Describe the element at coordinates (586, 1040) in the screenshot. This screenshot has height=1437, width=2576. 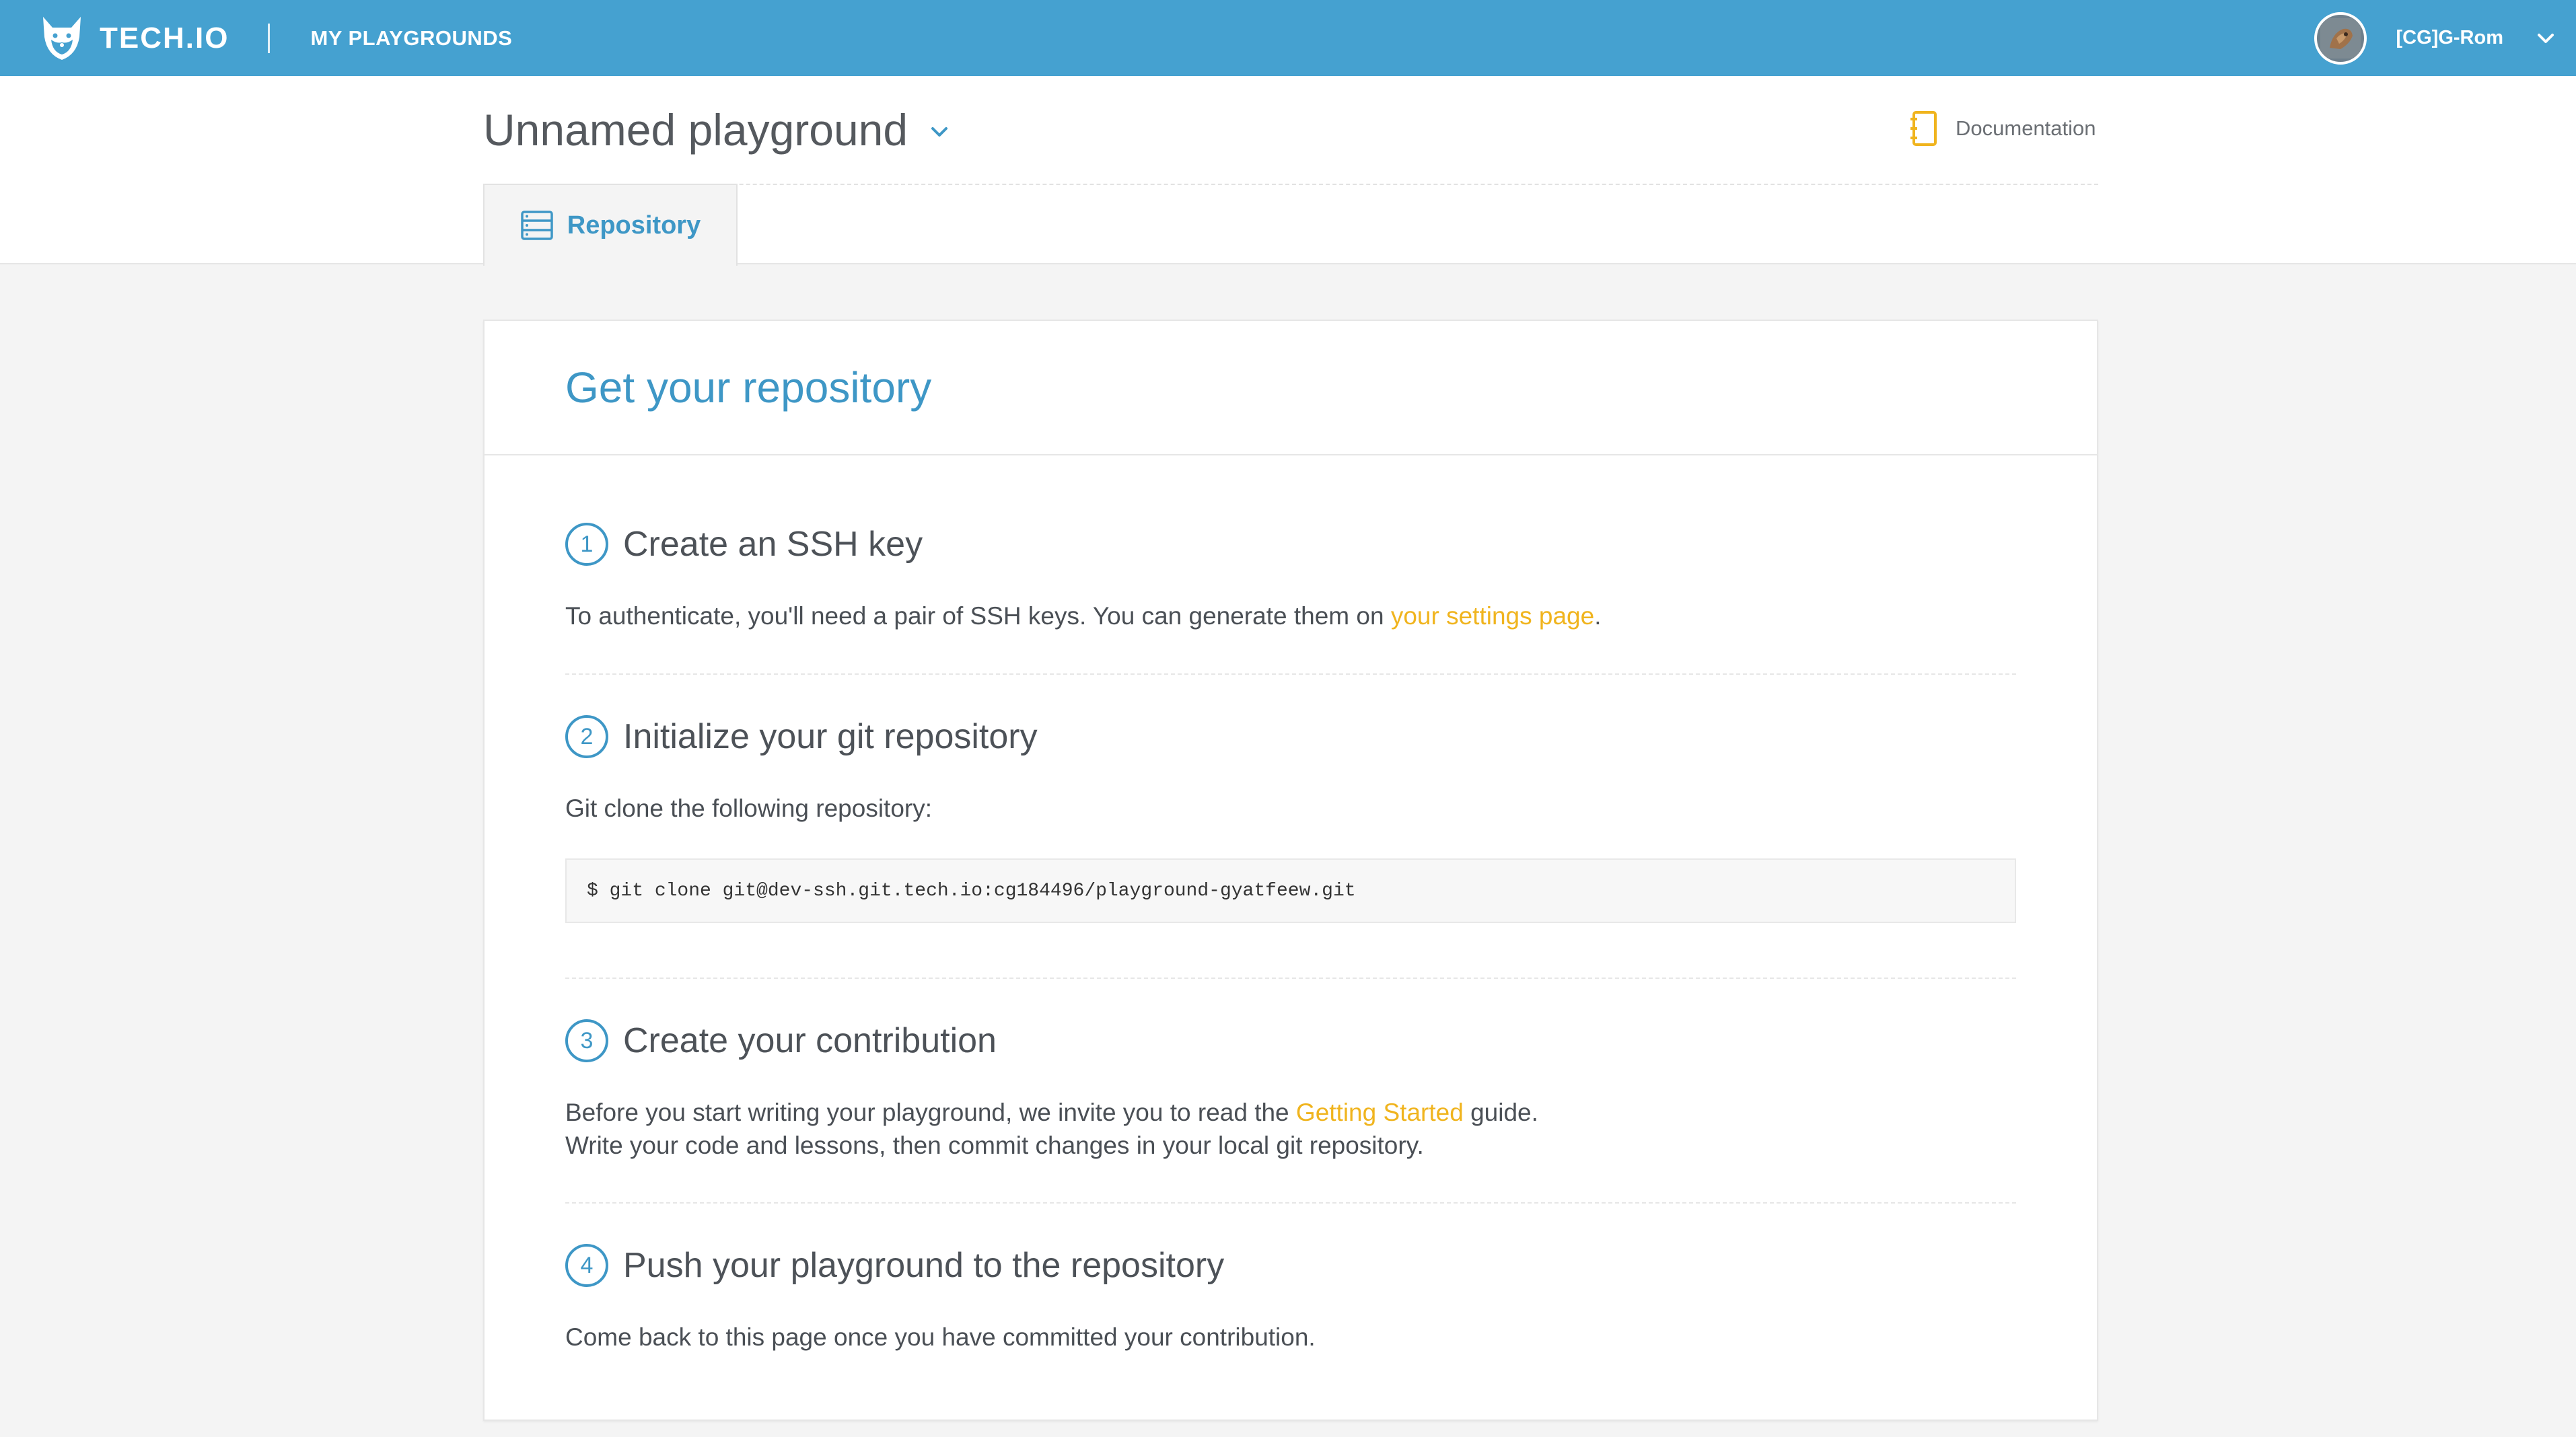
I see `step-number: 3` at that location.